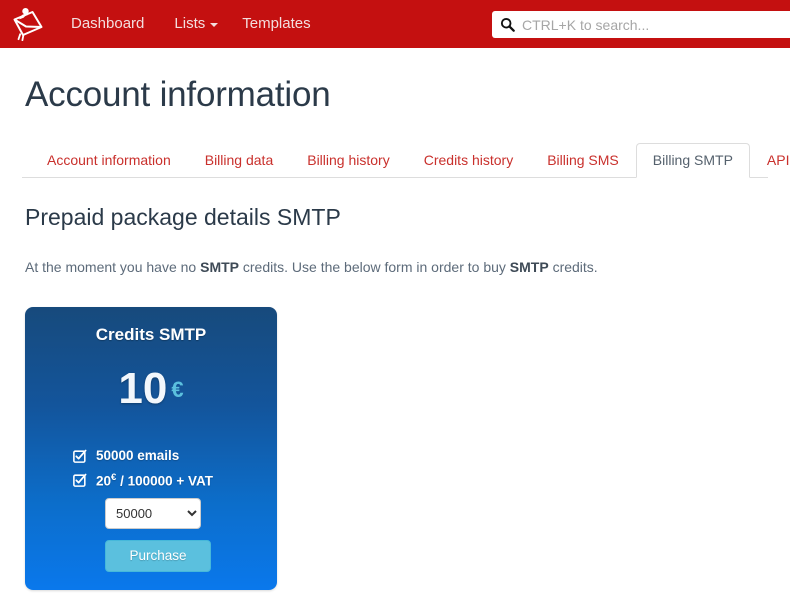 The image size is (790, 598). I want to click on search-box, so click(641, 24).